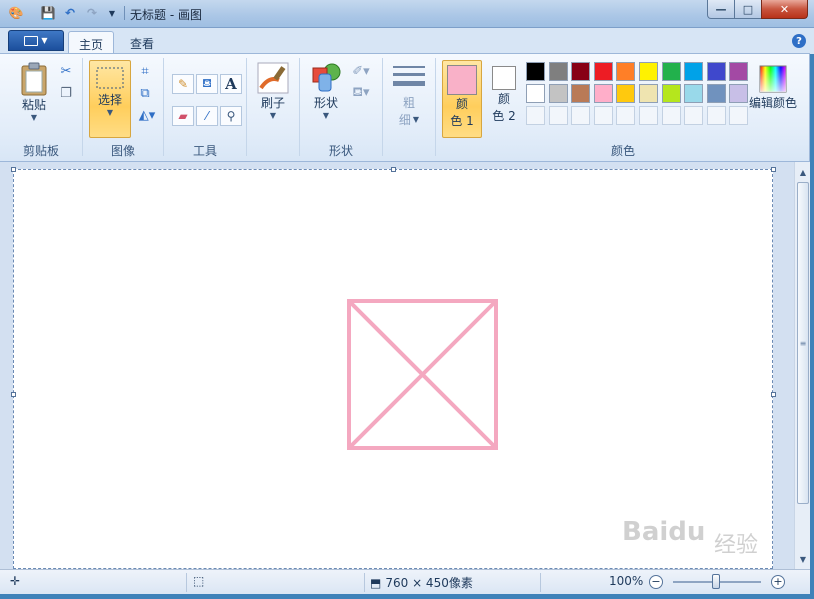  Describe the element at coordinates (112, 13) in the screenshot. I see `quick-access-dropdown-icon: ▼` at that location.